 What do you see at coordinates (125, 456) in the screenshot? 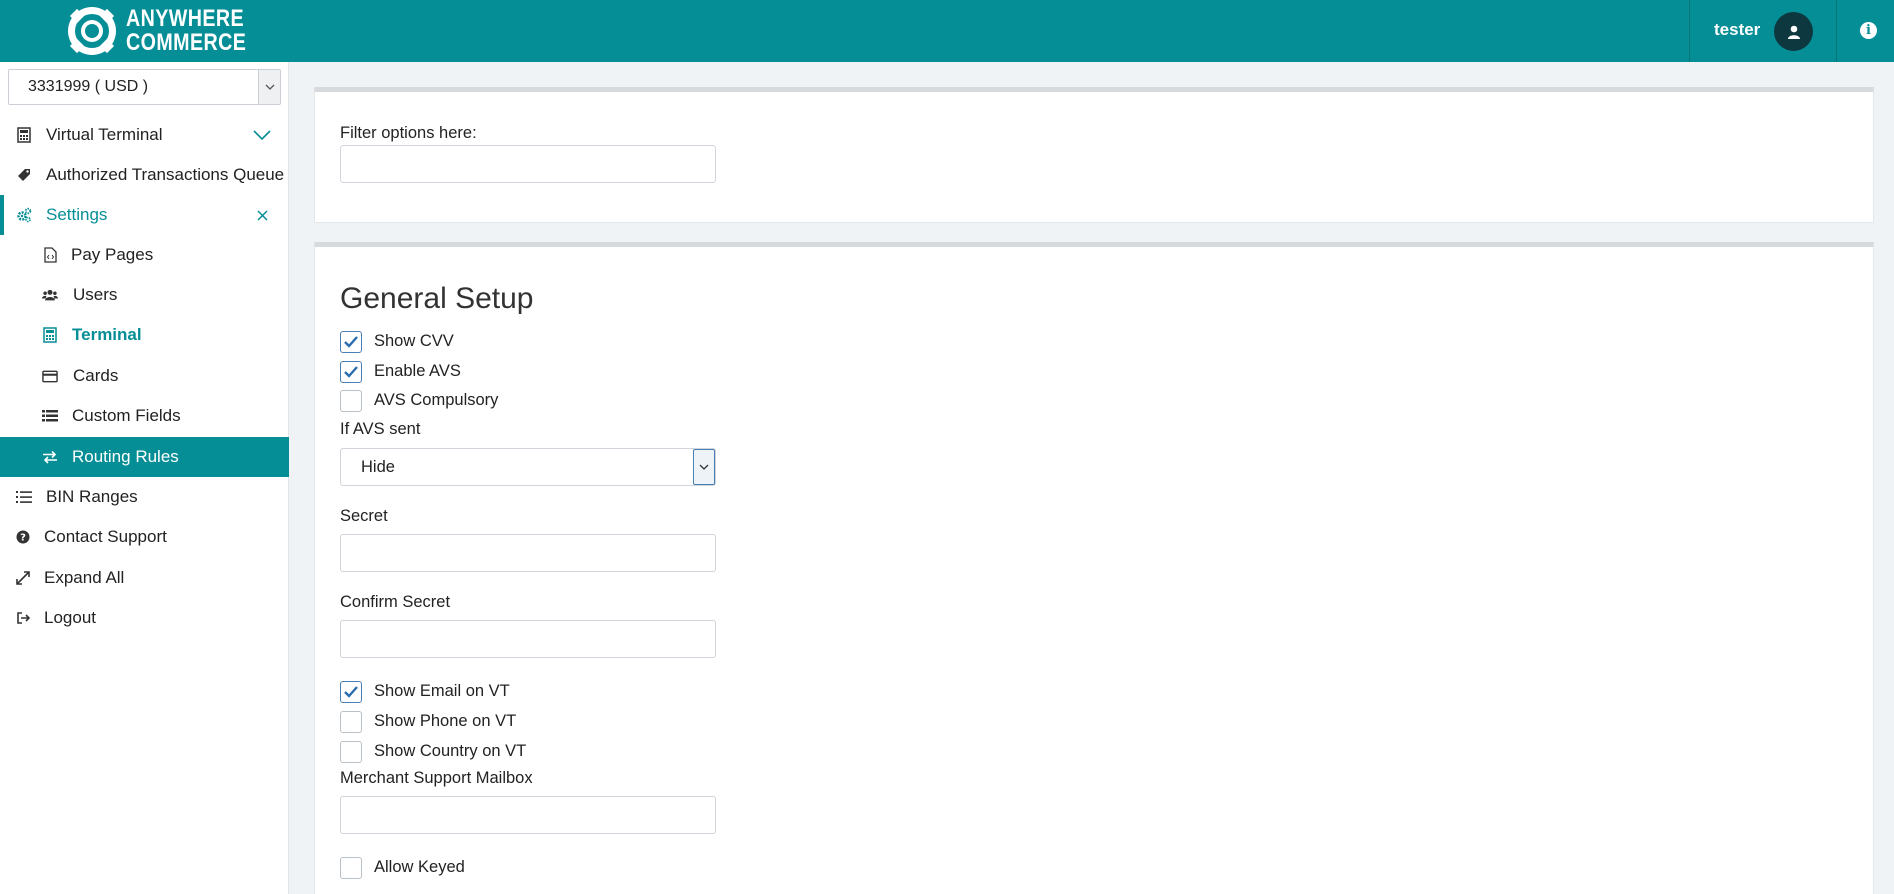
I see `sidebar-item-label: Routing Rules` at bounding box center [125, 456].